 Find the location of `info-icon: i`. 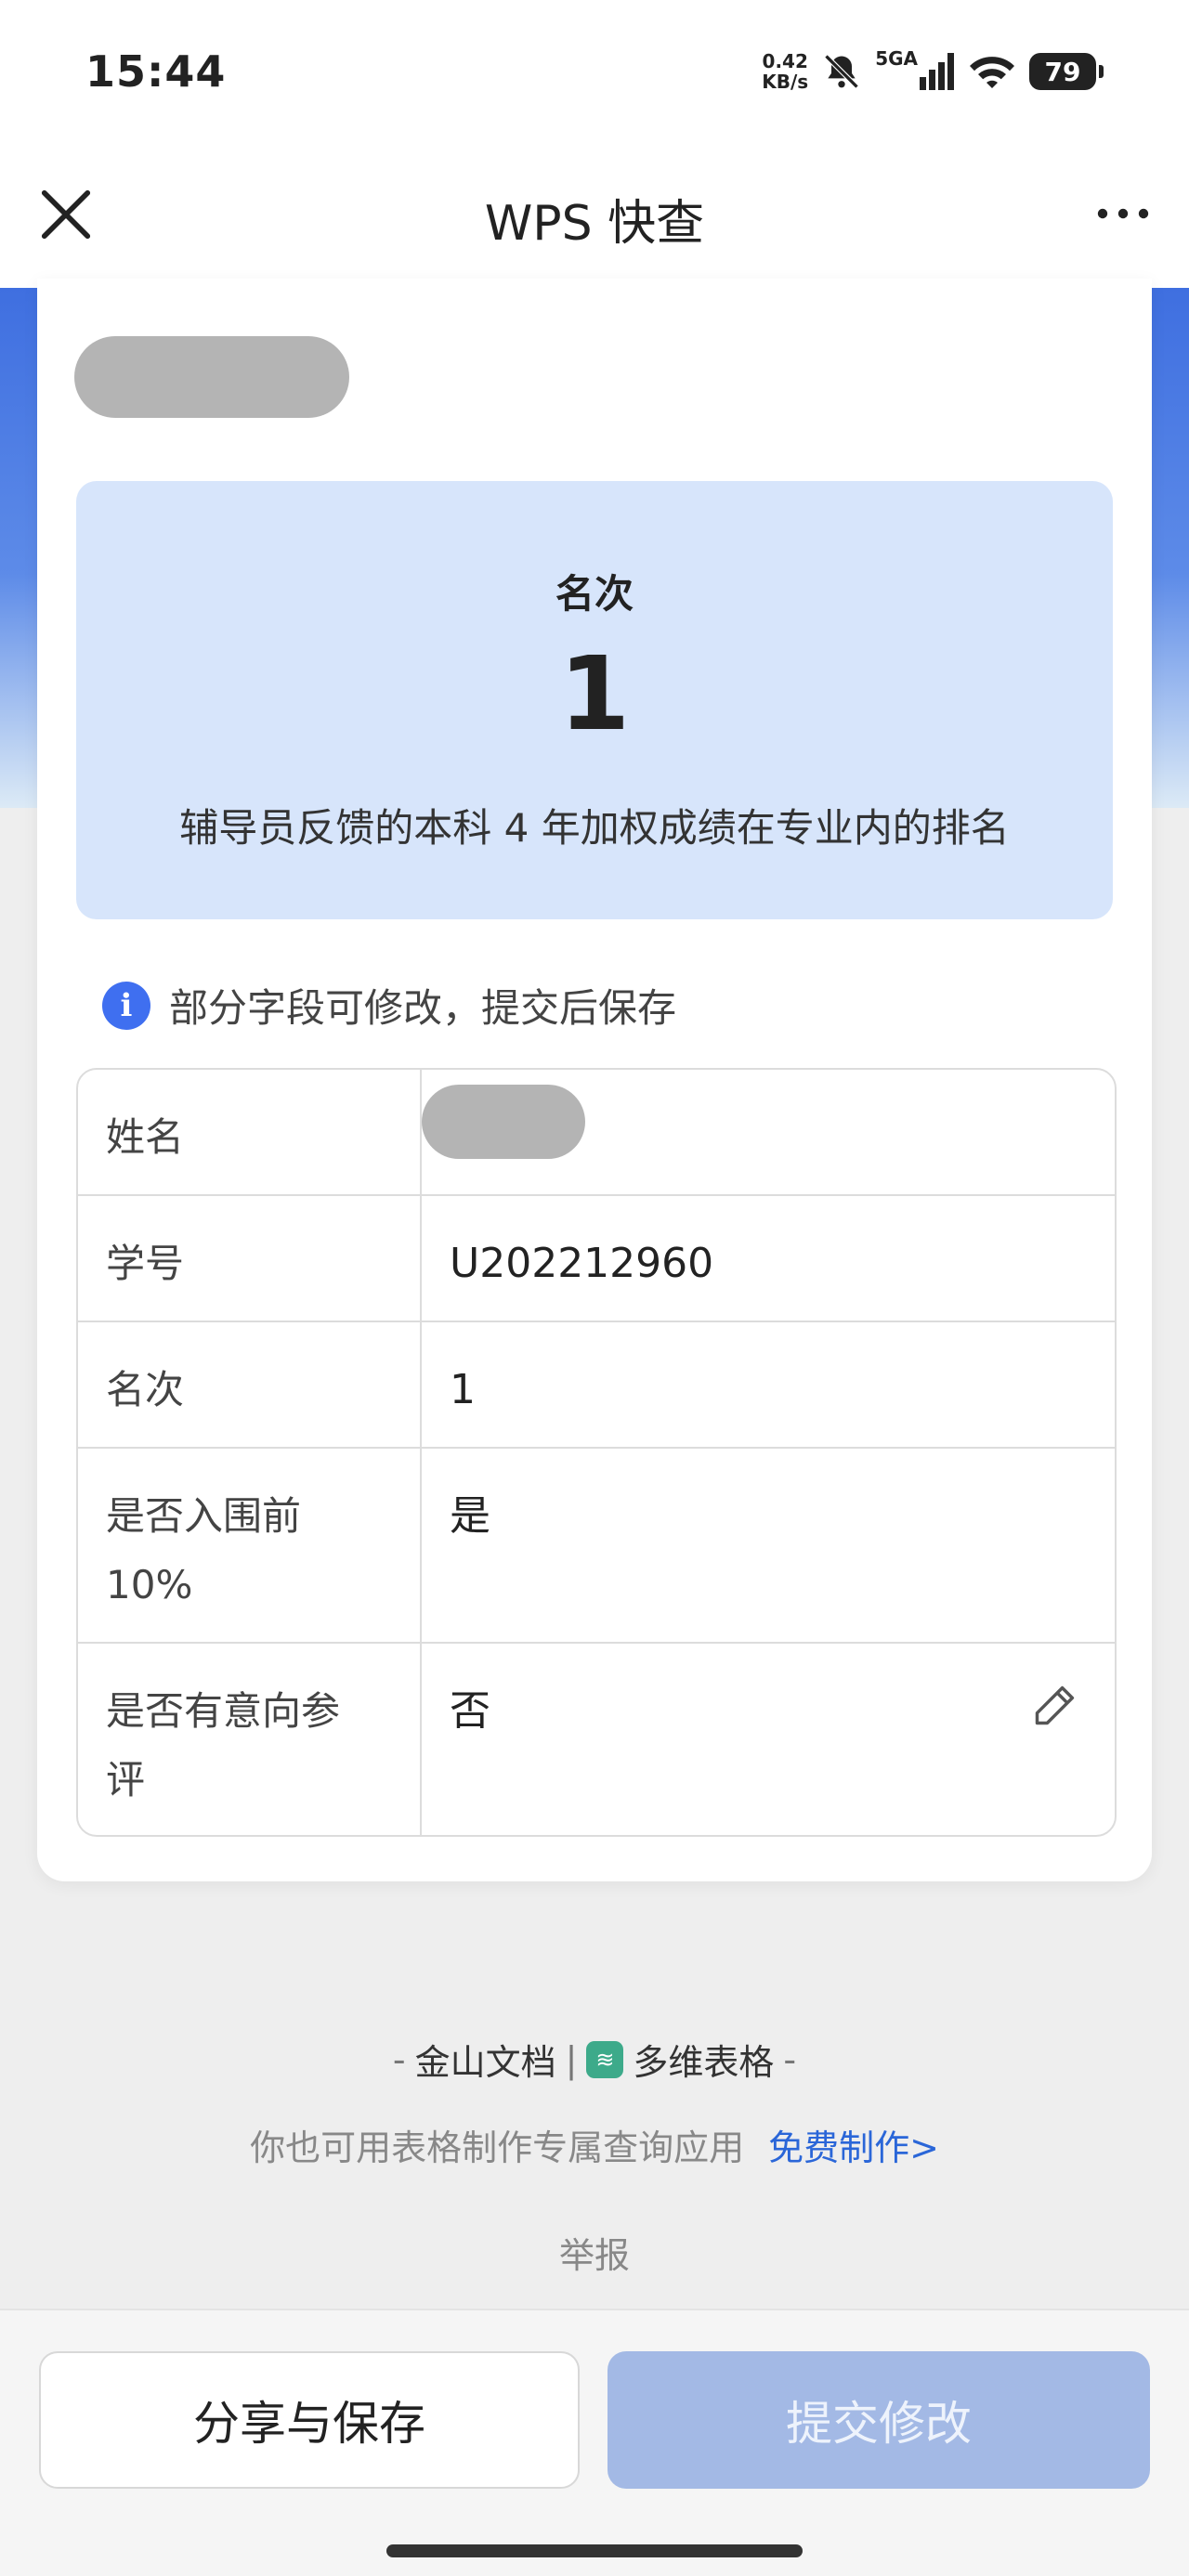

info-icon: i is located at coordinates (126, 1005).